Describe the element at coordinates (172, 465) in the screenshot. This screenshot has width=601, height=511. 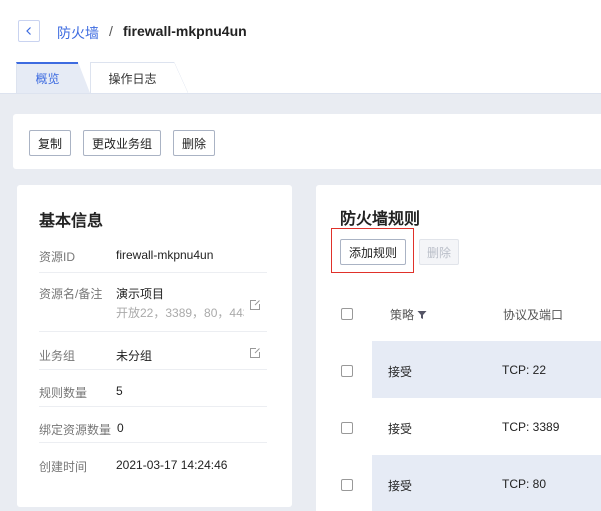
I see `created-value: 2021-03-17 14:24:46` at that location.